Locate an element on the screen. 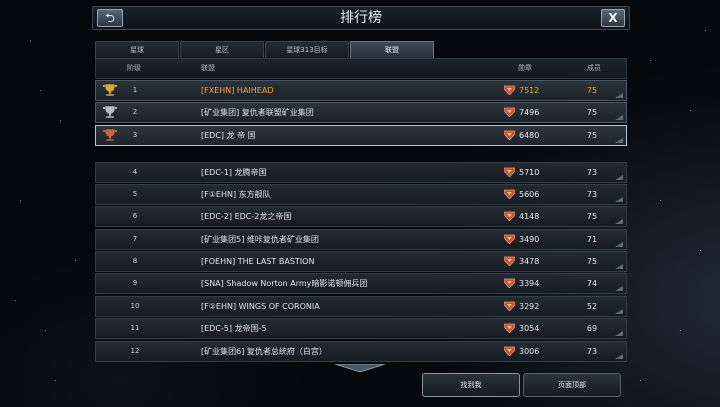 This screenshot has width=720, height=407. member-count: 52 is located at coordinates (592, 306).